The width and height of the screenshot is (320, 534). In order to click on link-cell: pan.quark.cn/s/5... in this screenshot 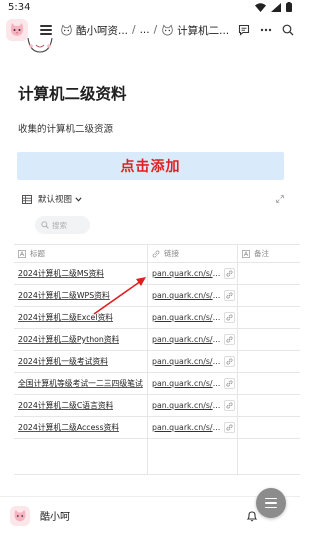, I will do `click(193, 427)`.